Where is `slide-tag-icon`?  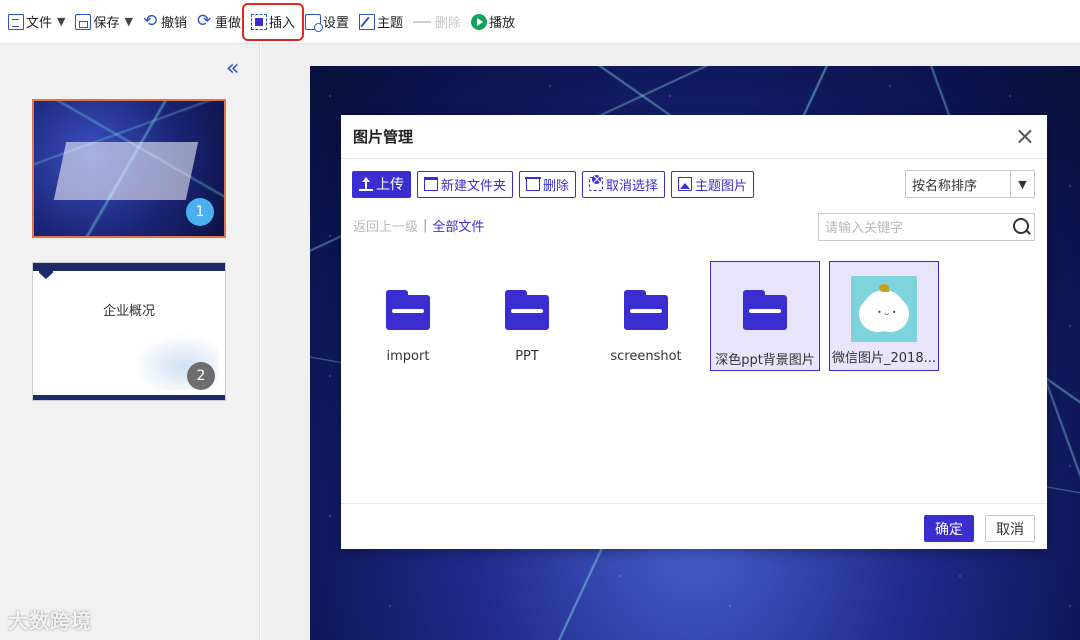 slide-tag-icon is located at coordinates (46, 271).